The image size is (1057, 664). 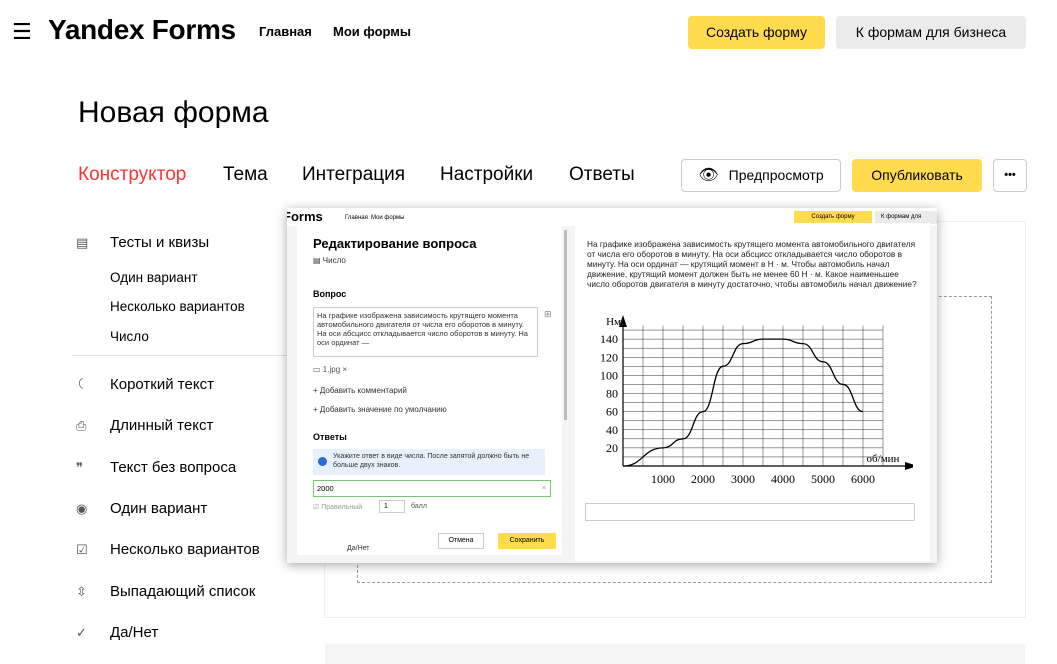 What do you see at coordinates (81, 425) in the screenshot?
I see `long-text-icon: ⎙` at bounding box center [81, 425].